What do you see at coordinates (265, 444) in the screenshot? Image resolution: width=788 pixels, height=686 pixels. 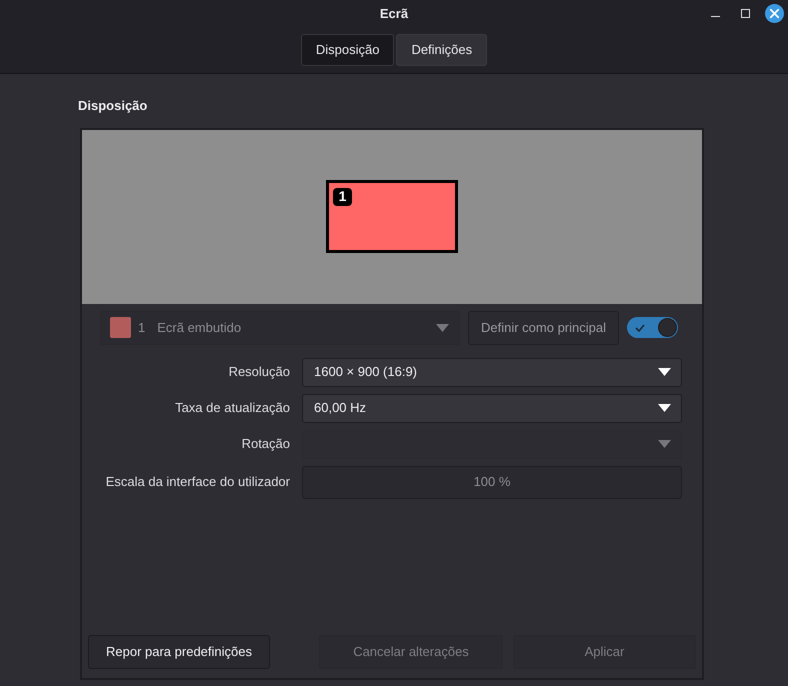 I see `setting-label: Rotação` at bounding box center [265, 444].